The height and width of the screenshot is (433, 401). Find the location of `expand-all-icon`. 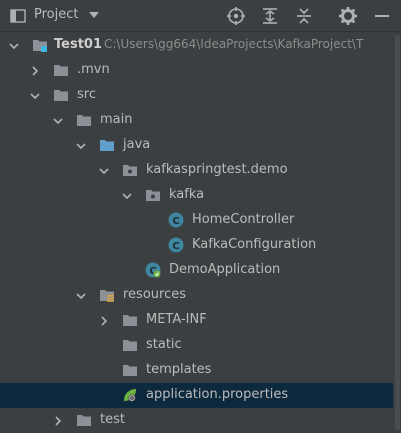

expand-all-icon is located at coordinates (270, 16).